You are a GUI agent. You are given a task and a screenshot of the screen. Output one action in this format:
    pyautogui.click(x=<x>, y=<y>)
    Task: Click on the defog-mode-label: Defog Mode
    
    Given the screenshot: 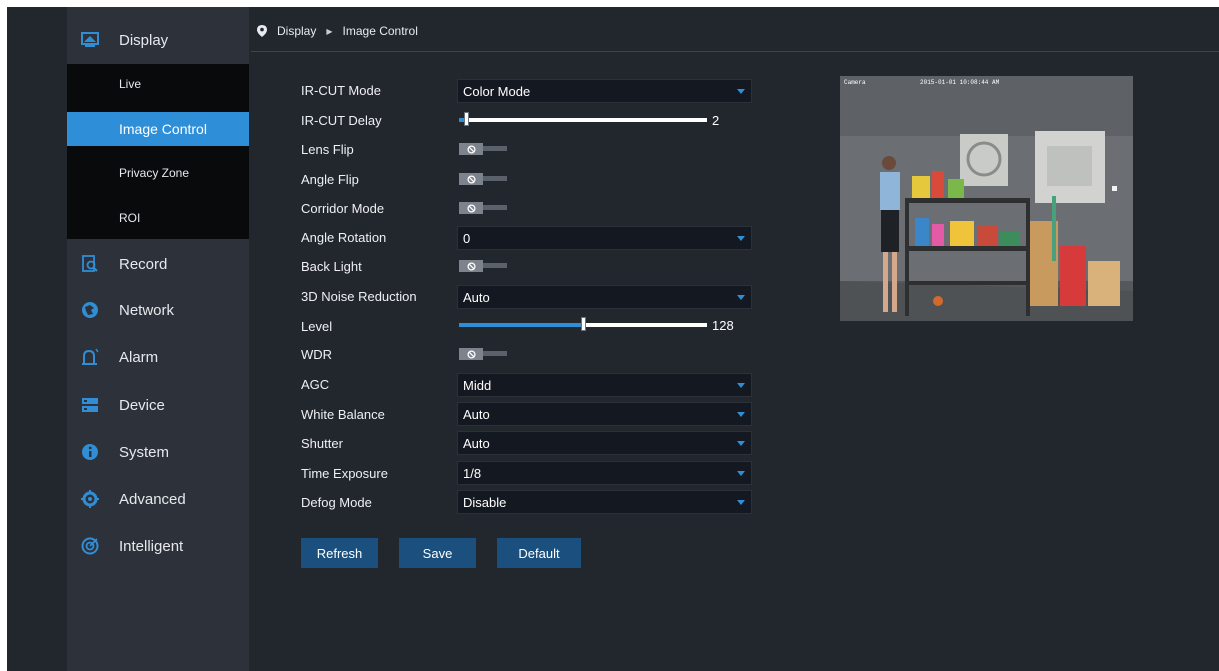 What is the action you would take?
    pyautogui.click(x=336, y=502)
    